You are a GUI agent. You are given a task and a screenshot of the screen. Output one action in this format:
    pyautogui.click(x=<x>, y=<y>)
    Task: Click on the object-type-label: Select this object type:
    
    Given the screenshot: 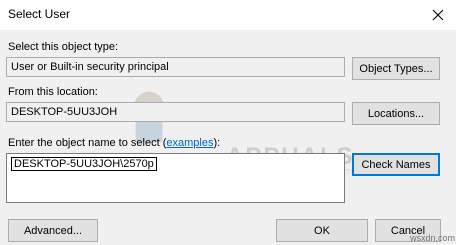 What is the action you would take?
    pyautogui.click(x=63, y=47)
    